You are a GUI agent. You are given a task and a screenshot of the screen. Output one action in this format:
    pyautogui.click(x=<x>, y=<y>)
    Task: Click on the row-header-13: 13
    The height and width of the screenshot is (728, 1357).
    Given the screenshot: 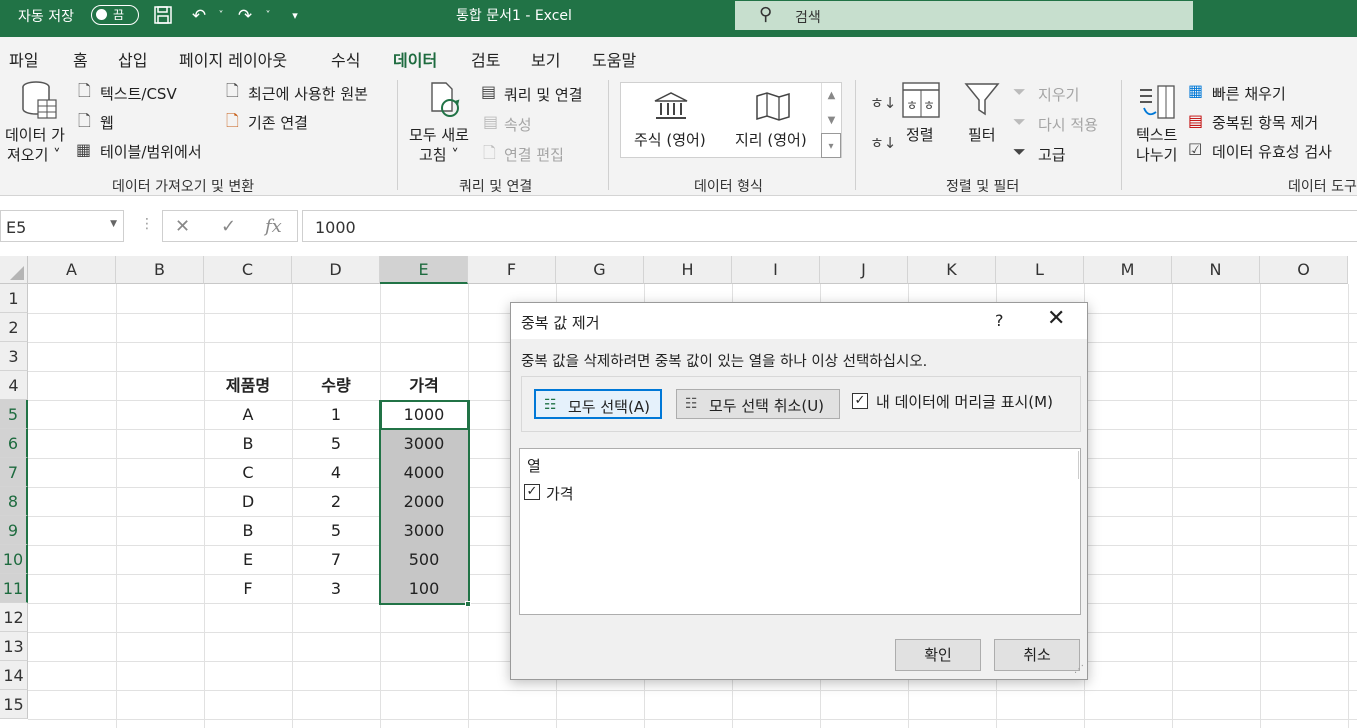 What is the action you would take?
    pyautogui.click(x=14, y=646)
    